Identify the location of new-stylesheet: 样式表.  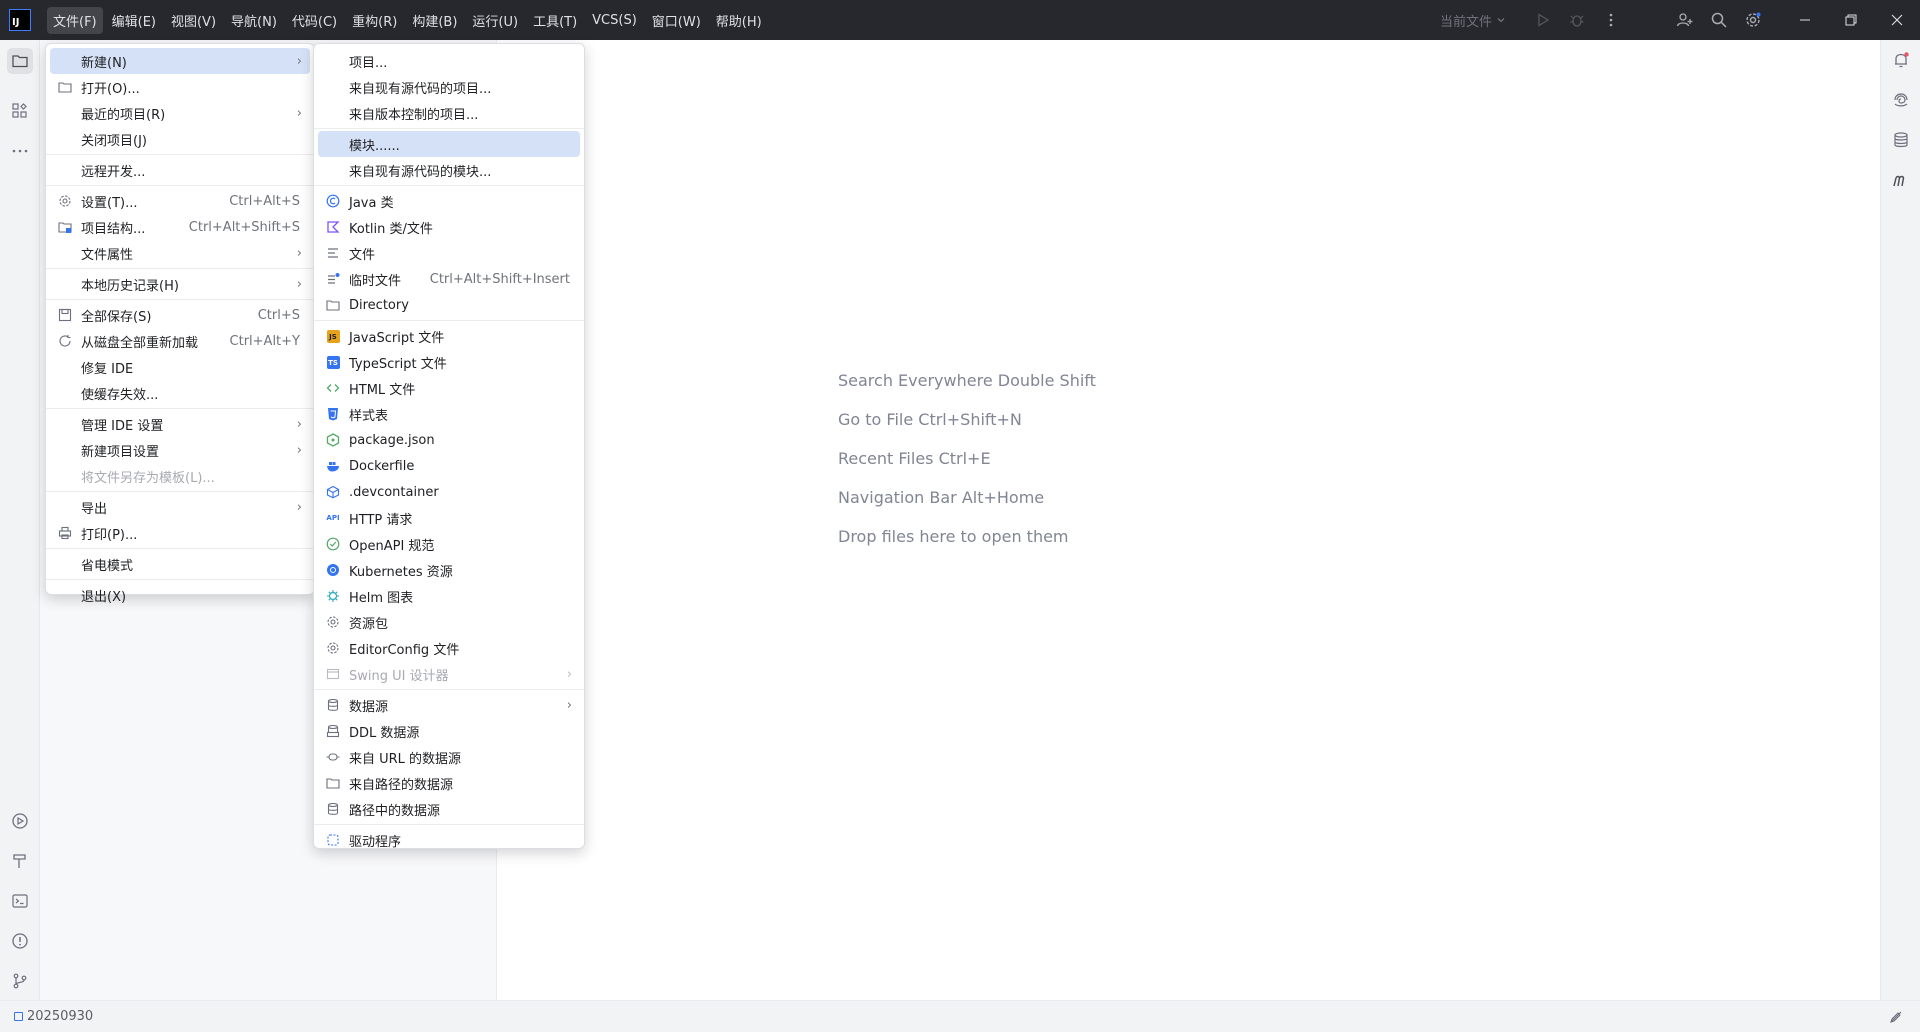
(449, 414).